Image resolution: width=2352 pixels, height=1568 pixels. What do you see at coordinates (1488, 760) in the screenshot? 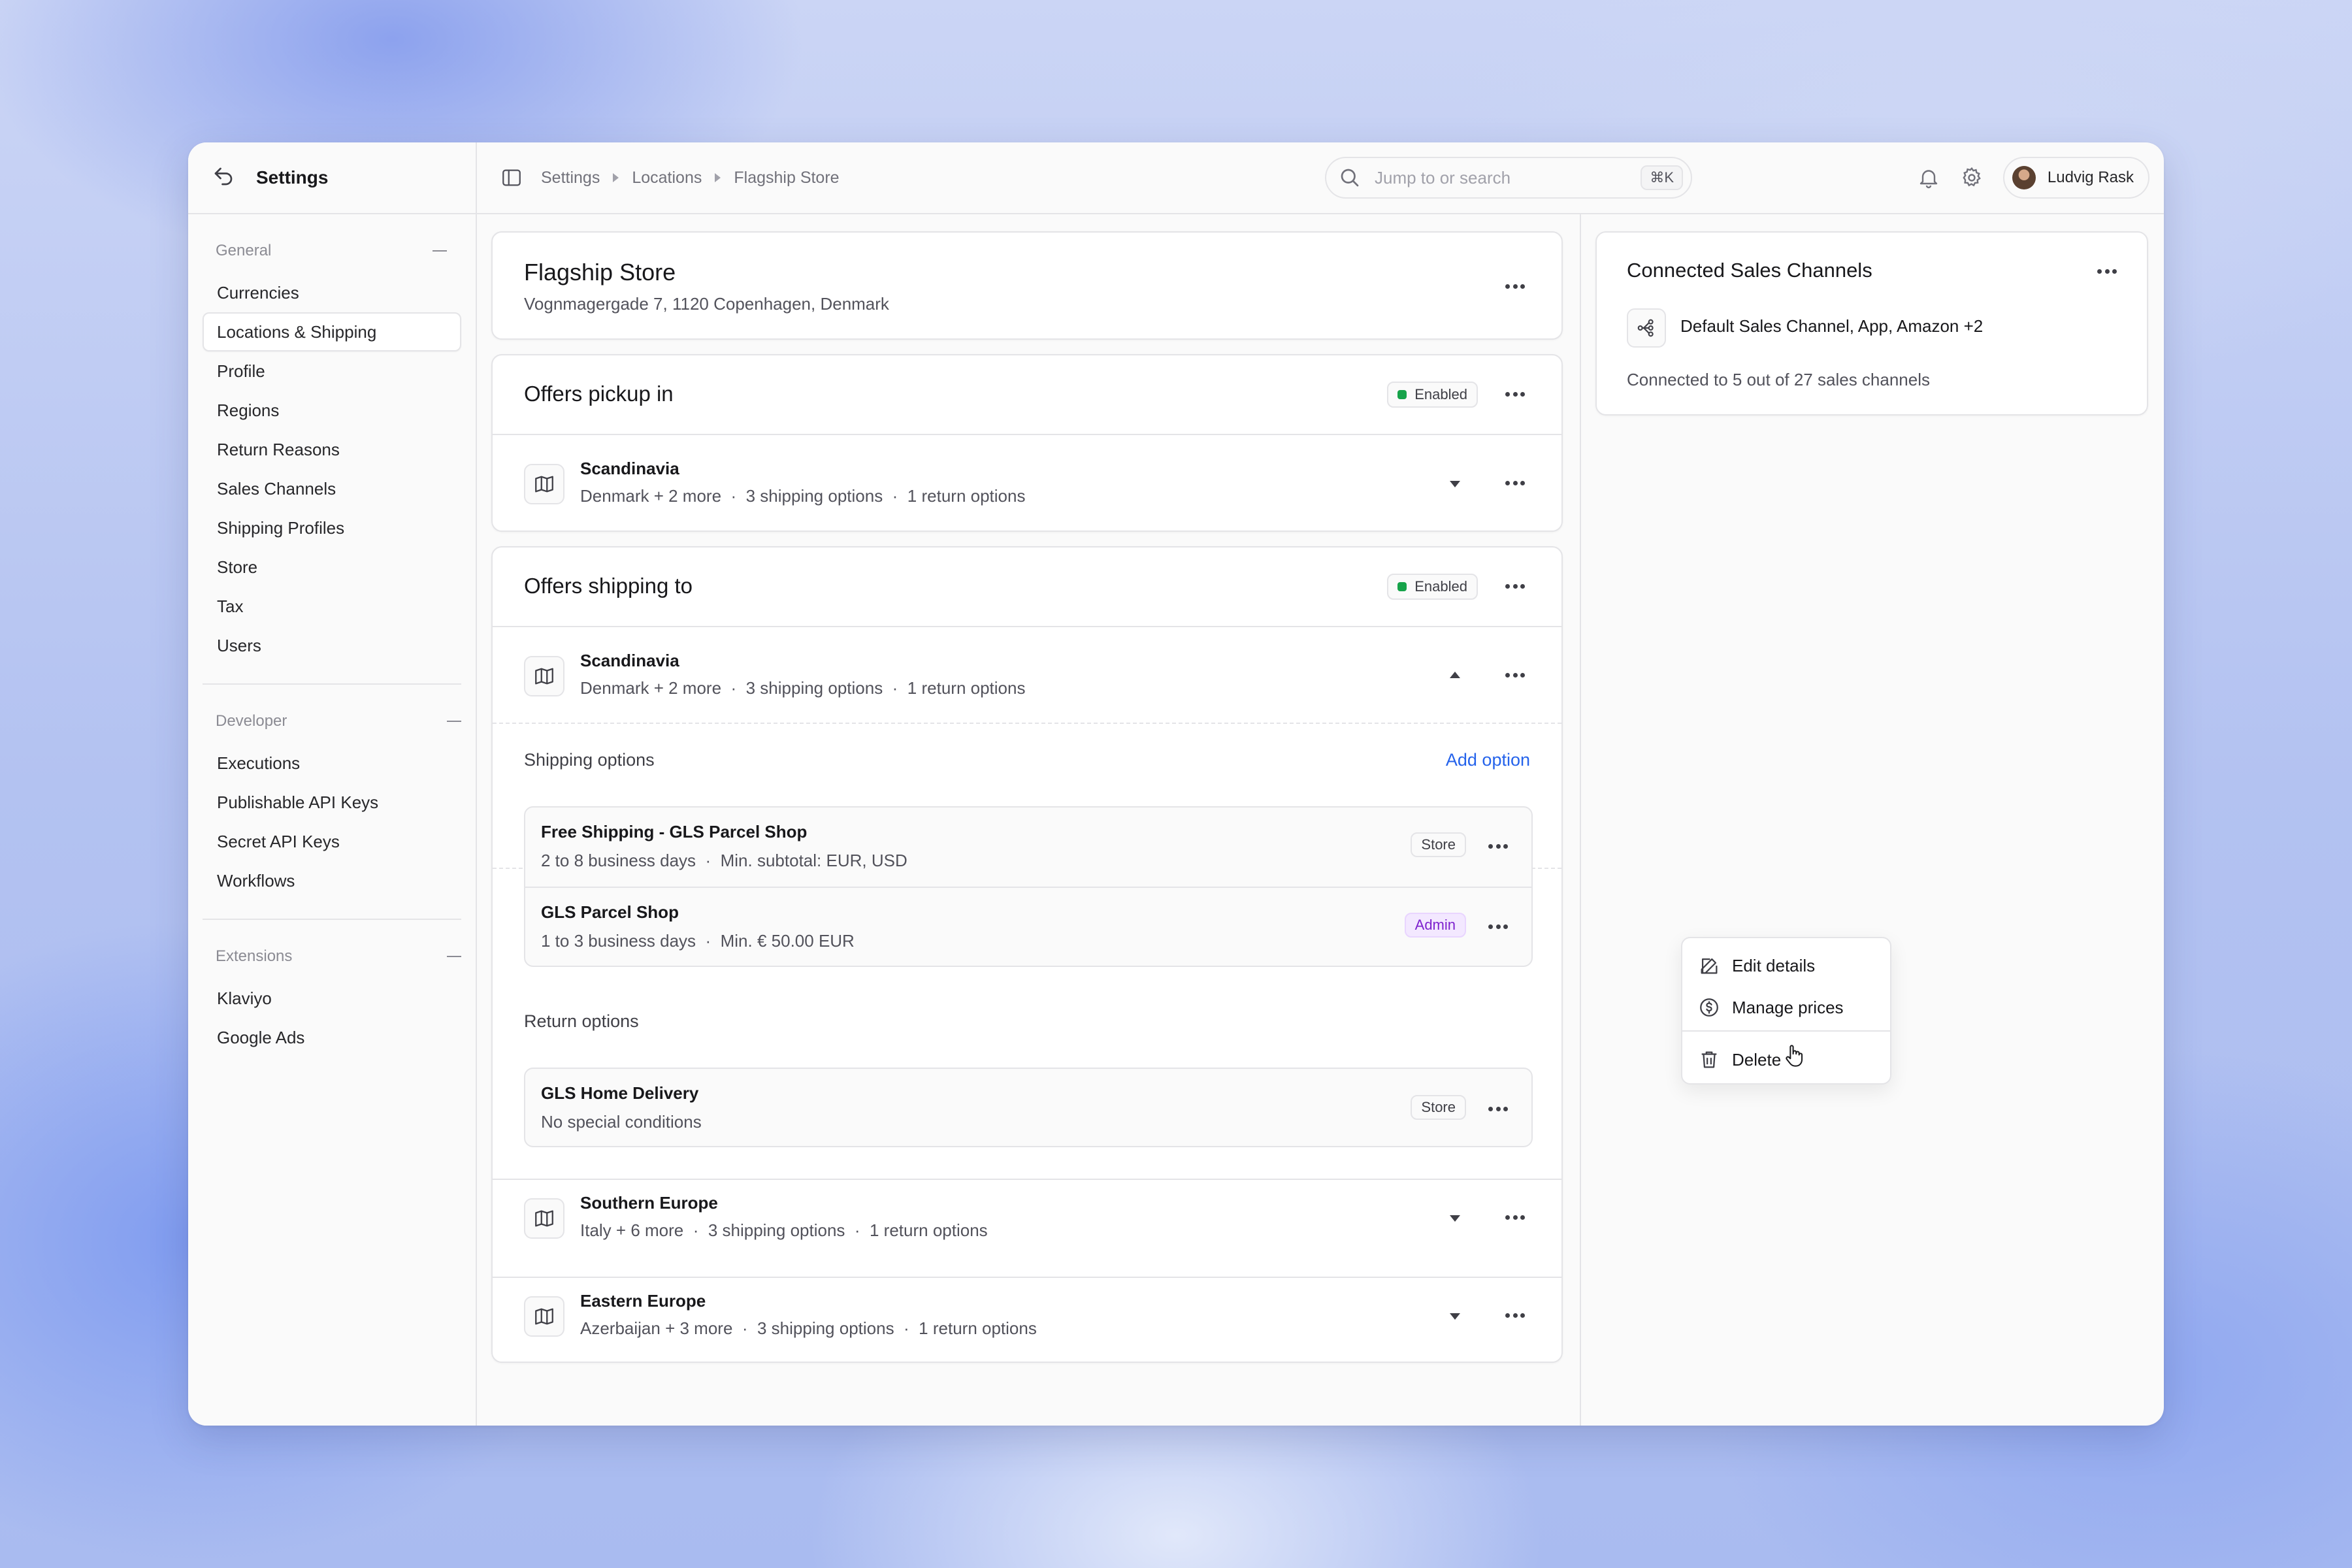
I see `add-option-link: Add option` at bounding box center [1488, 760].